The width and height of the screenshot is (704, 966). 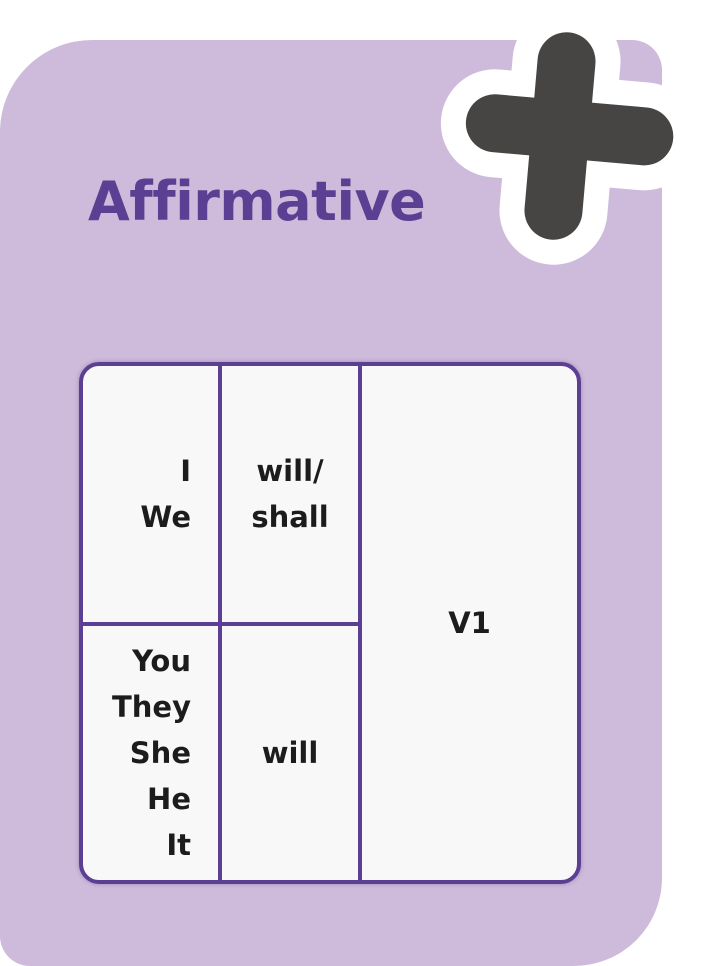 I want to click on verb-v1: V1, so click(x=469, y=623).